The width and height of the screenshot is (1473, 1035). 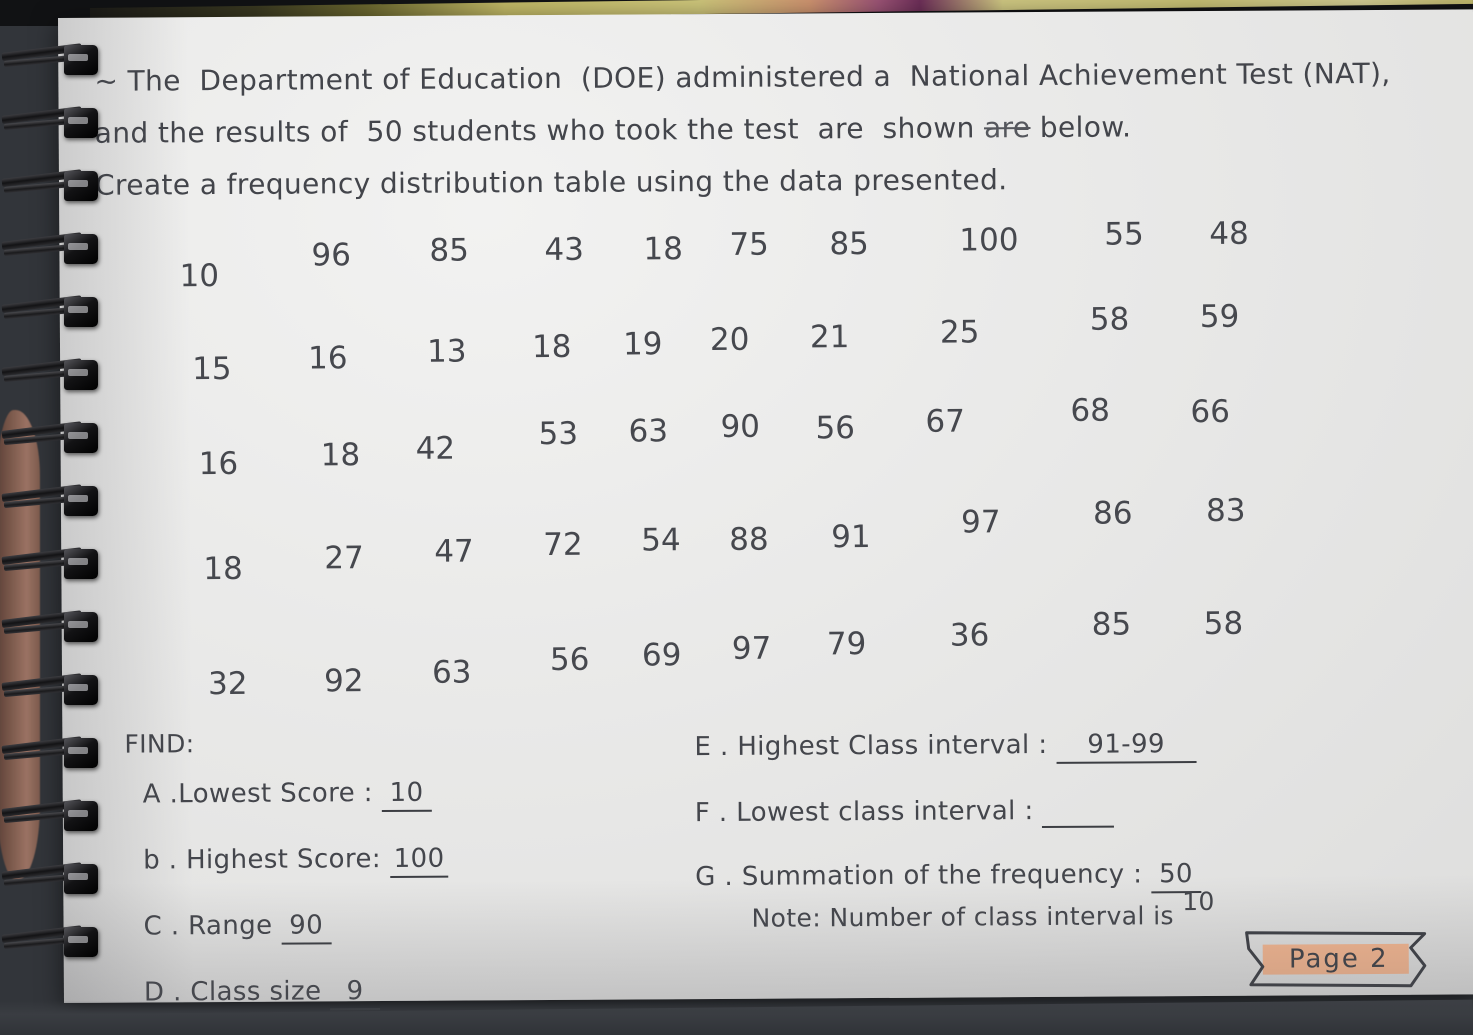 I want to click on score-value: 55, so click(x=1124, y=234).